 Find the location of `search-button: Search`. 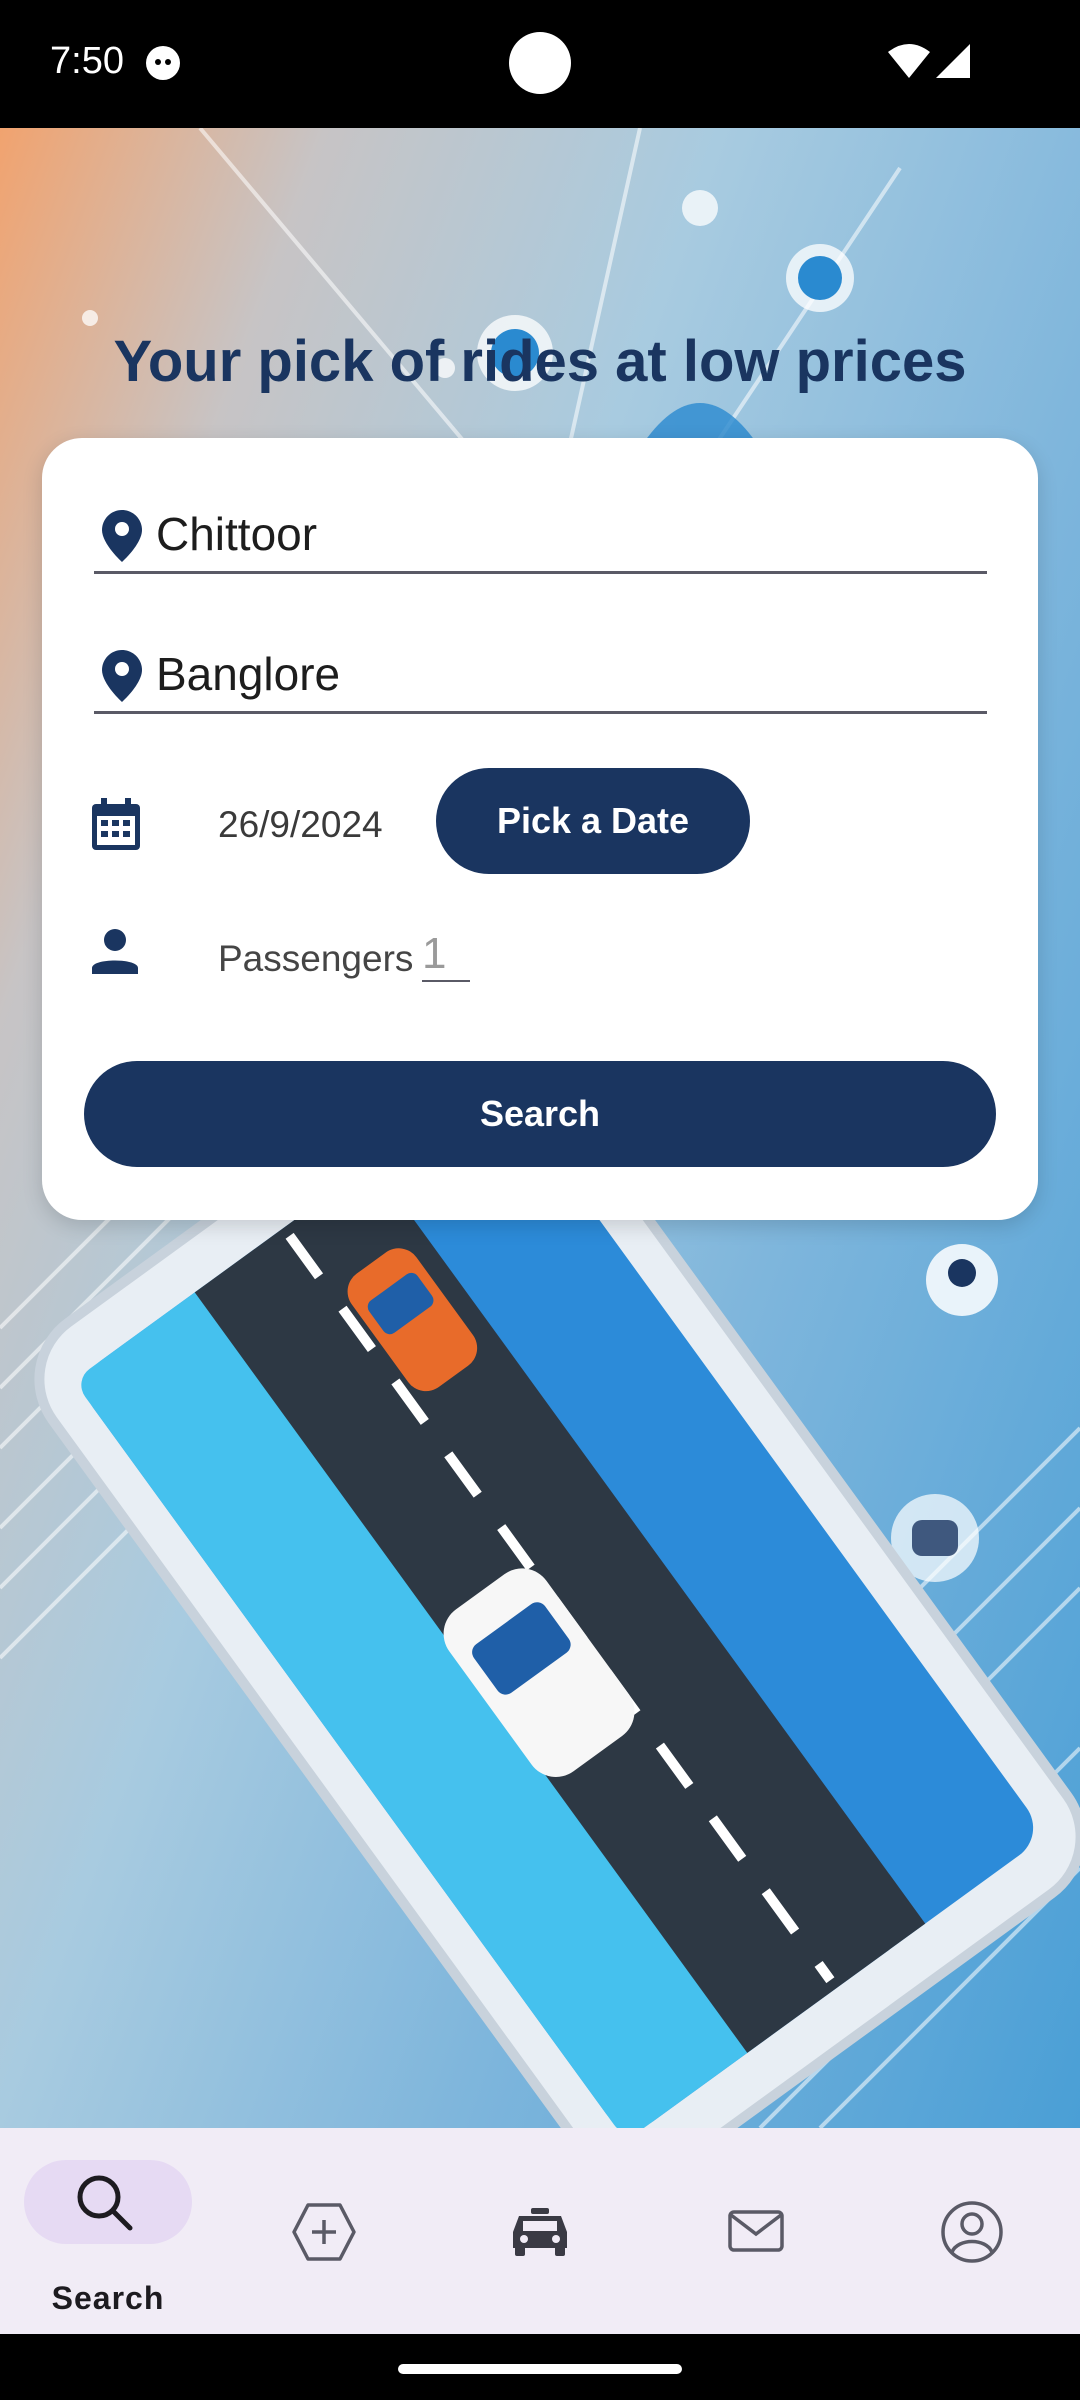

search-button: Search is located at coordinates (540, 1114).